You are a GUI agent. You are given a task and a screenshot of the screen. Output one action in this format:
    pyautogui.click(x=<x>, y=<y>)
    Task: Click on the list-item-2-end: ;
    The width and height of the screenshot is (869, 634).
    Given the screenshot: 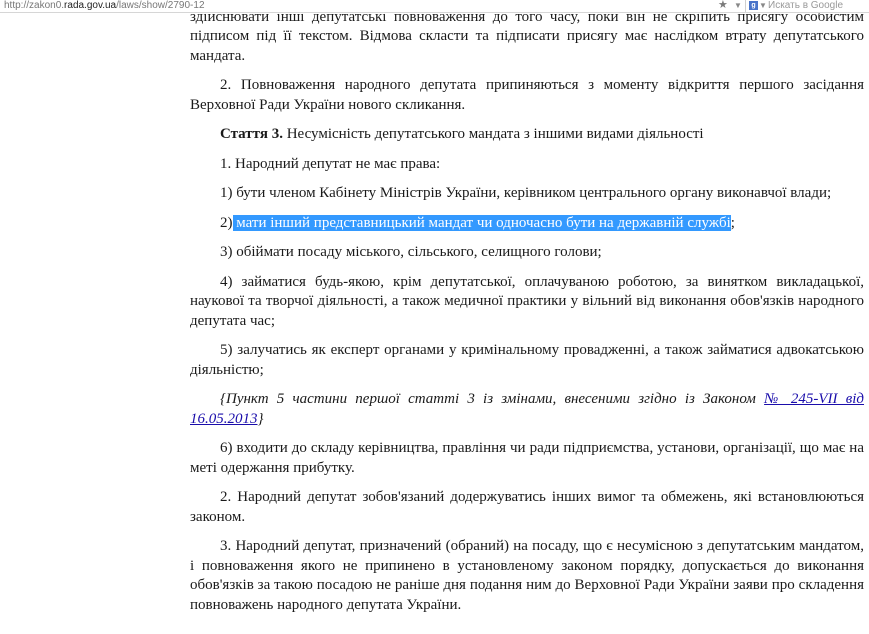 What is the action you would take?
    pyautogui.click(x=732, y=222)
    